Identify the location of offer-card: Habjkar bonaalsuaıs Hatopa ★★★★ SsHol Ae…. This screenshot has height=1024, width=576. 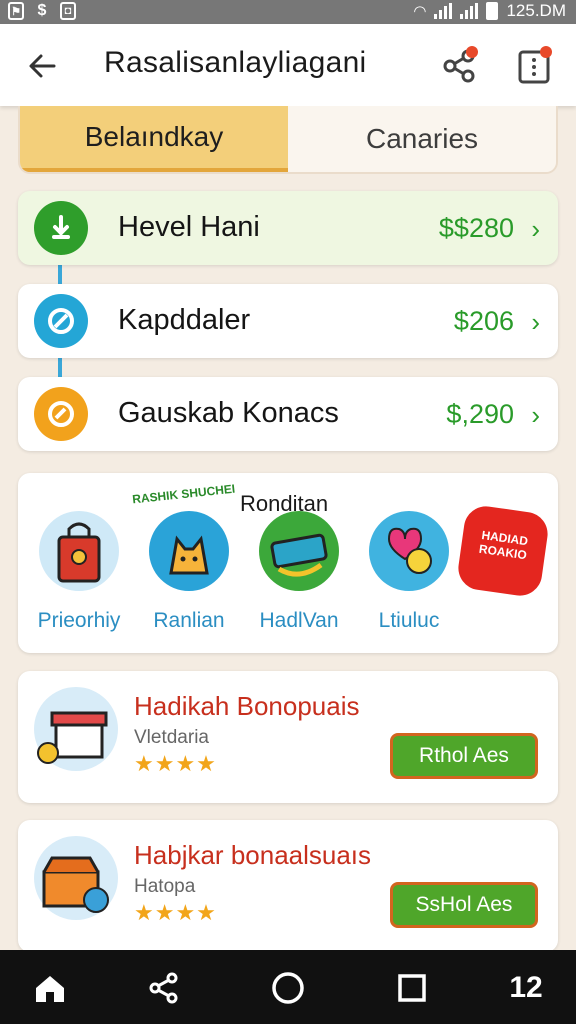
(288, 886).